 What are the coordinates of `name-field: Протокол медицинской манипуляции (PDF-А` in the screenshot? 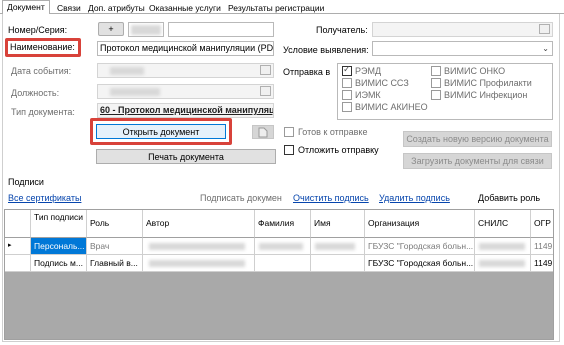 It's located at (185, 48).